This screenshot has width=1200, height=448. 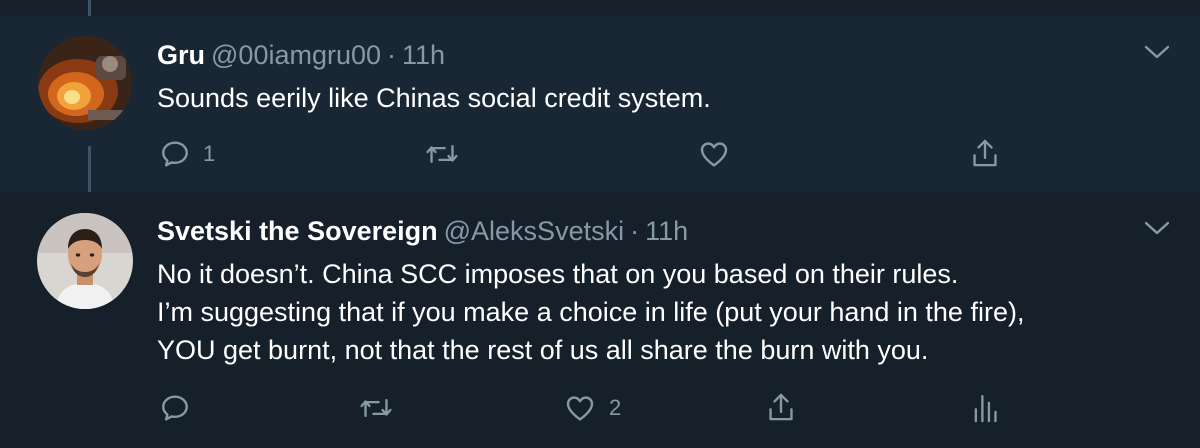 I want to click on portrait-avatar-icon, so click(x=85, y=261).